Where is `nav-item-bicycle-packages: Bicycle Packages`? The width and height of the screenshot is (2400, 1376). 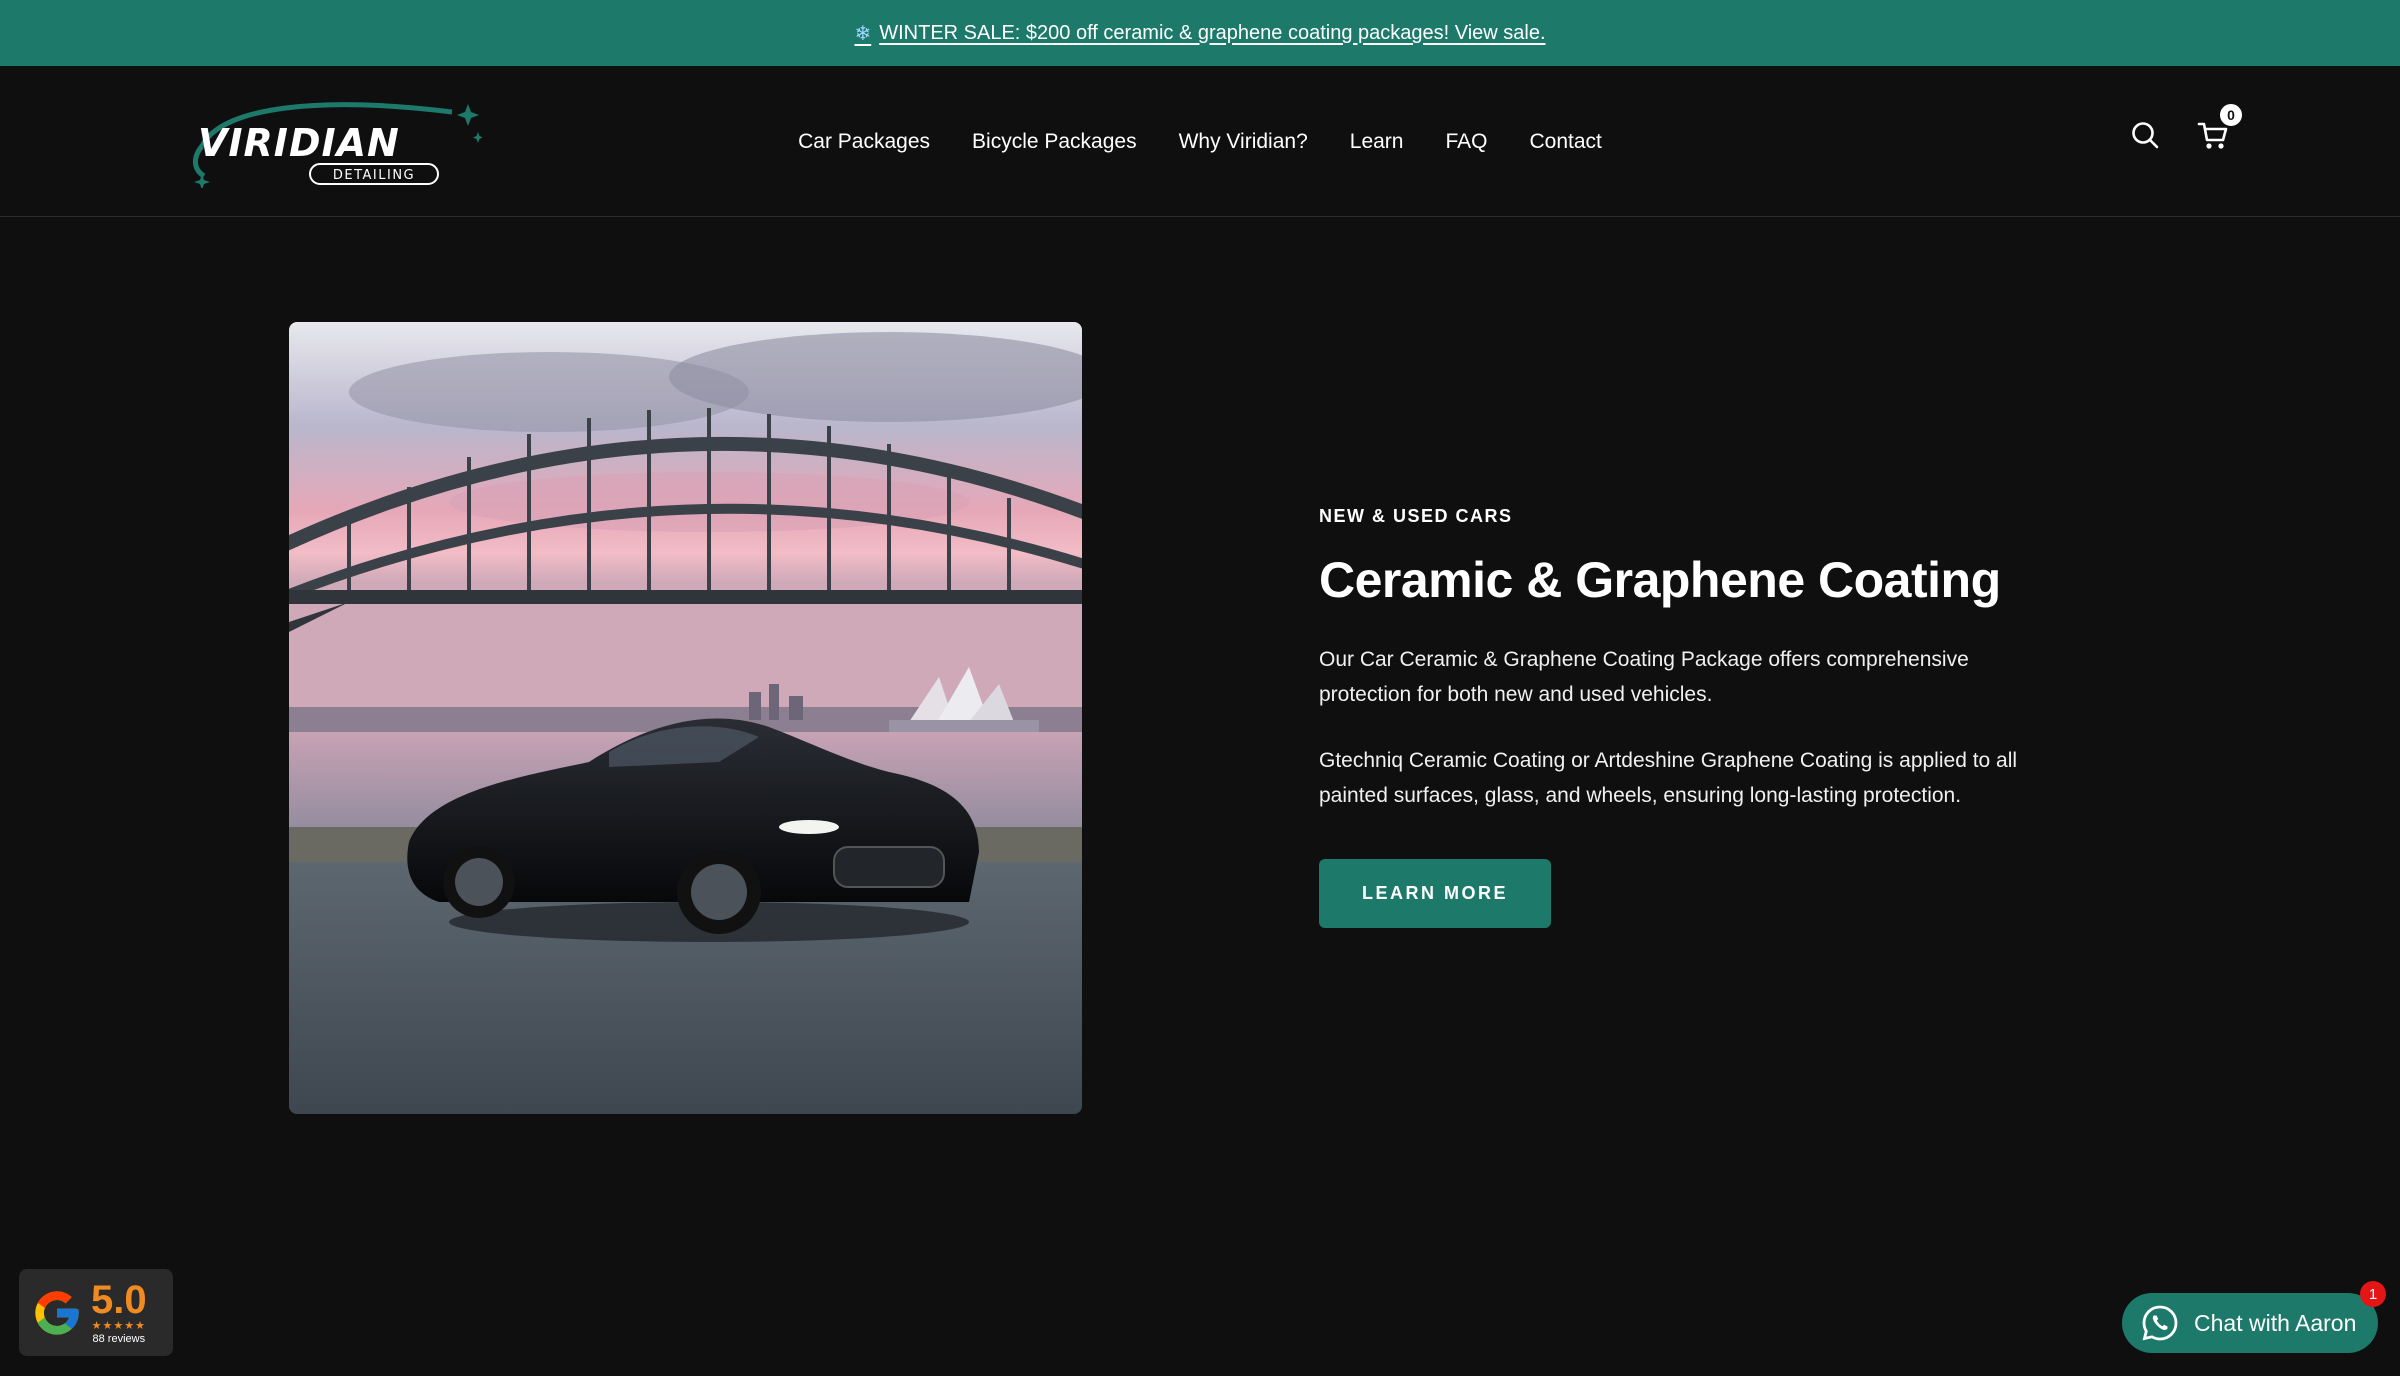 nav-item-bicycle-packages: Bicycle Packages is located at coordinates (1054, 142).